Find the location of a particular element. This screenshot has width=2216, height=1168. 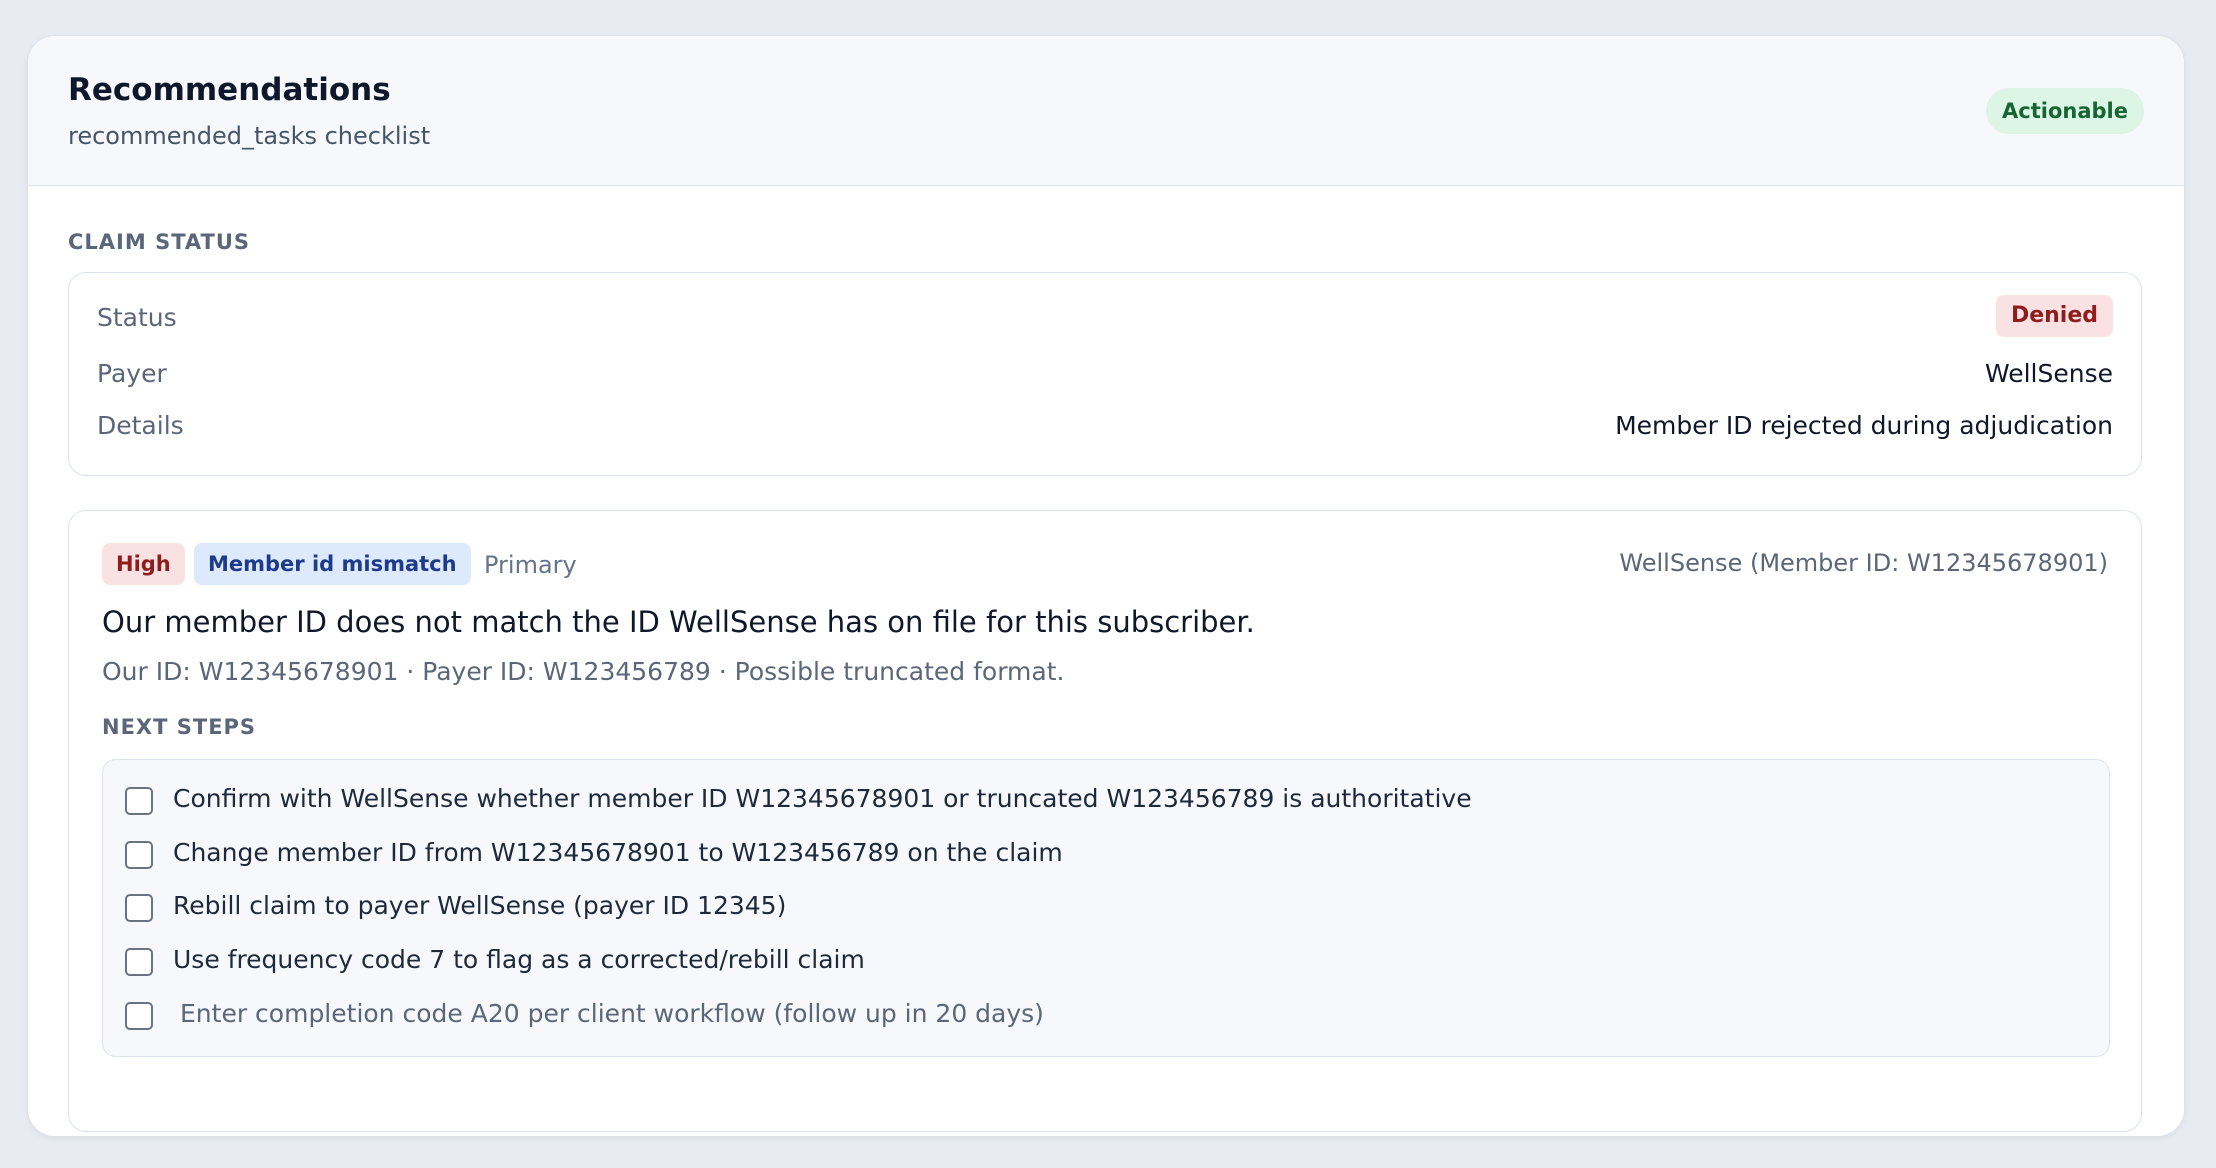

actionable-badge: Actionable is located at coordinates (2065, 111).